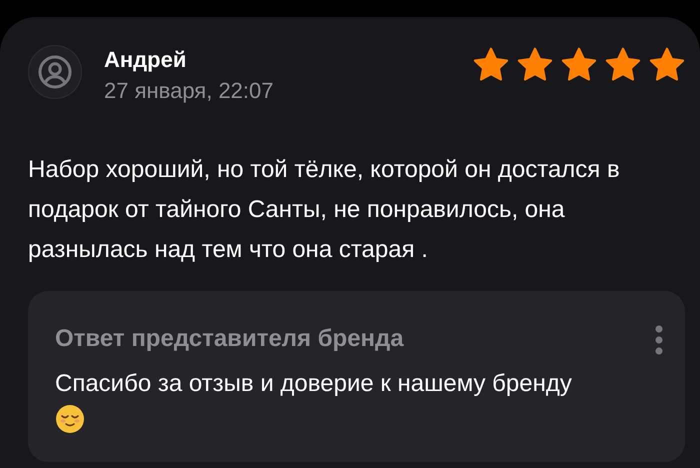  I want to click on more-button, so click(659, 340).